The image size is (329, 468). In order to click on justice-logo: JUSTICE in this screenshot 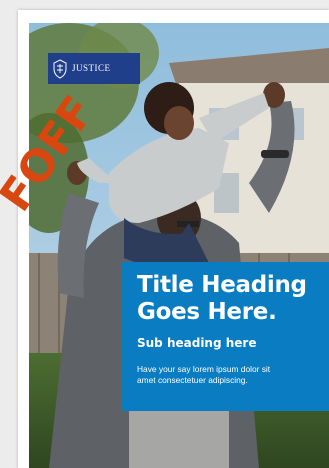, I will do `click(94, 68)`.